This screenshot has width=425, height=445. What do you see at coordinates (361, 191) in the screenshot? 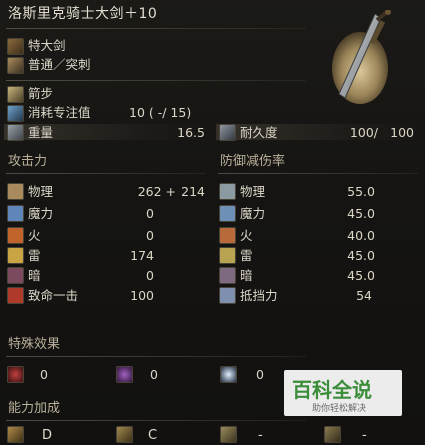
I see `defense-value: 55.0` at bounding box center [361, 191].